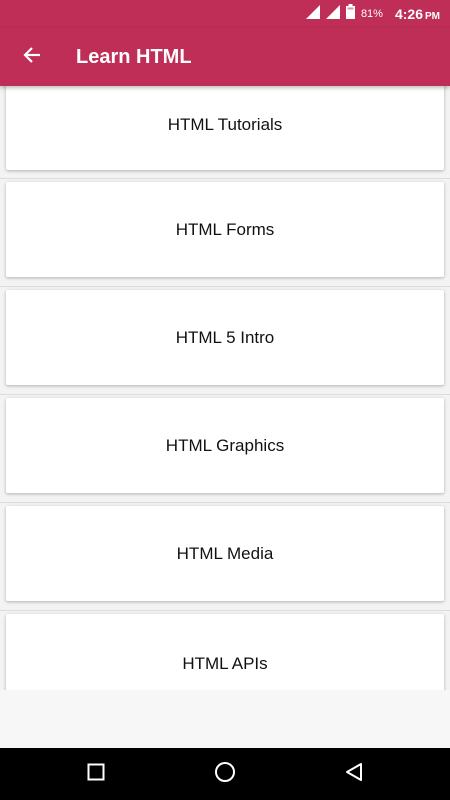  What do you see at coordinates (225, 652) in the screenshot?
I see `list-item-html-apis: HTML APIs` at bounding box center [225, 652].